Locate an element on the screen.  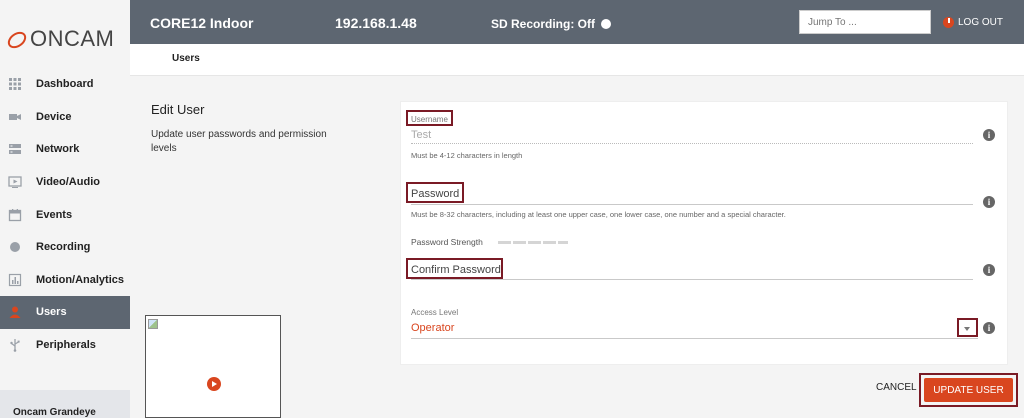
video-preview is located at coordinates (213, 366).